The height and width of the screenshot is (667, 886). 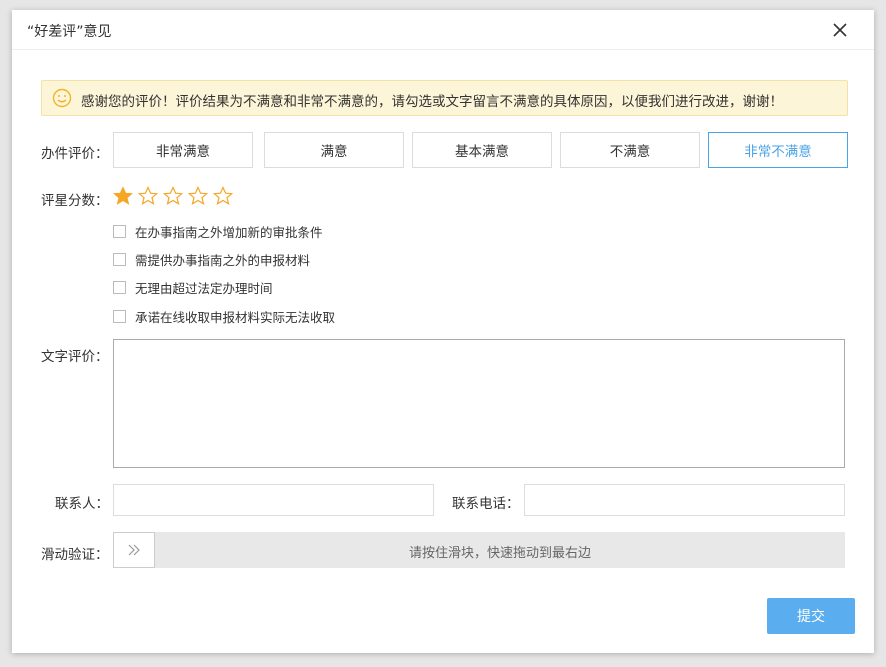 What do you see at coordinates (204, 288) in the screenshot?
I see `checkbox-label: 无理由超过法定办理时间` at bounding box center [204, 288].